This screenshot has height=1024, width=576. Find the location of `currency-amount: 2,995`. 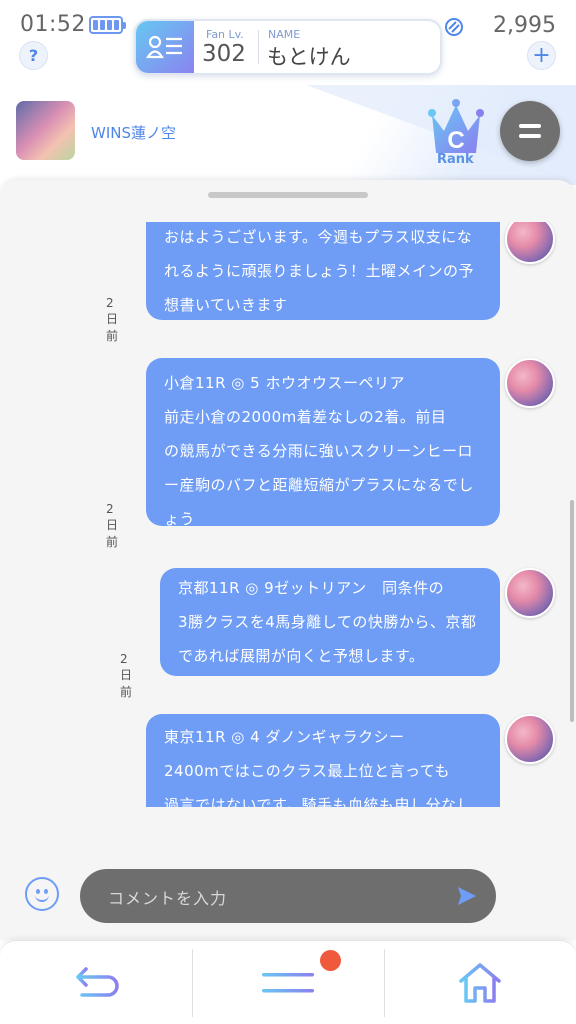

currency-amount: 2,995 is located at coordinates (524, 25).